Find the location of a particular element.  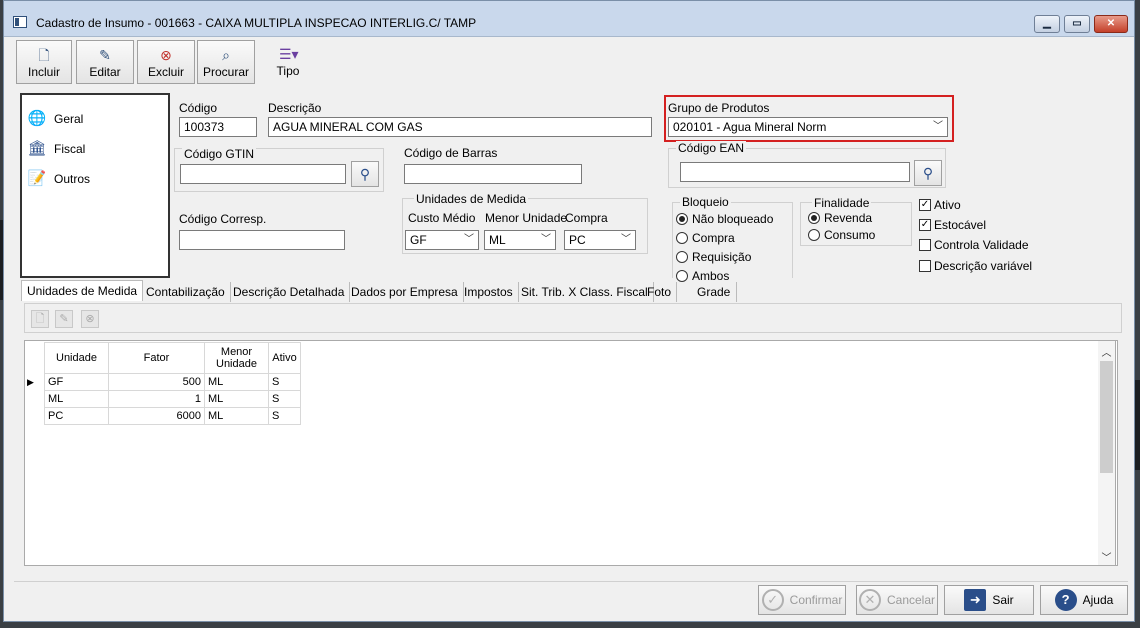

finalidade-revenda-radio: Revenda is located at coordinates (840, 218).